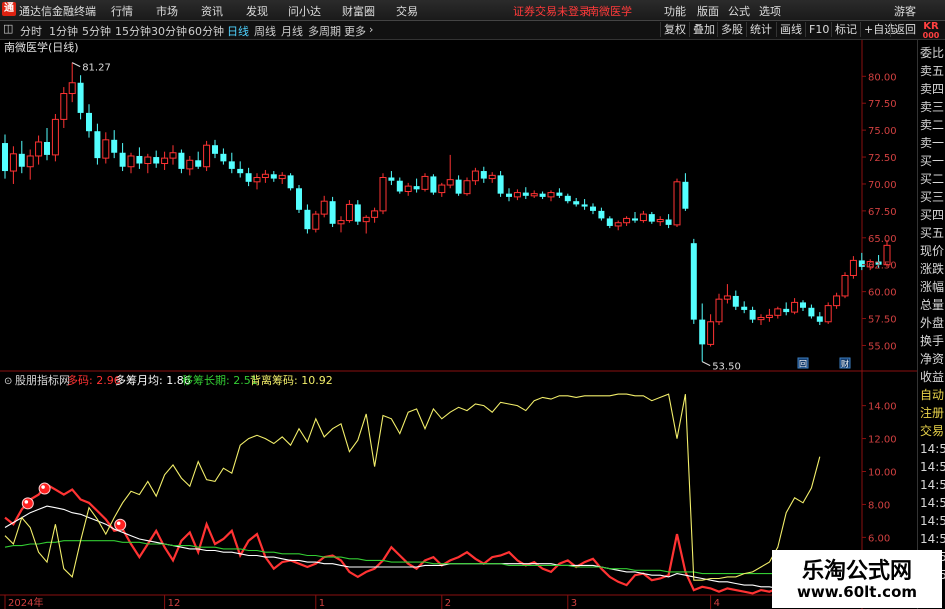  Describe the element at coordinates (931, 161) in the screenshot. I see `side-row-6: 买一` at that location.